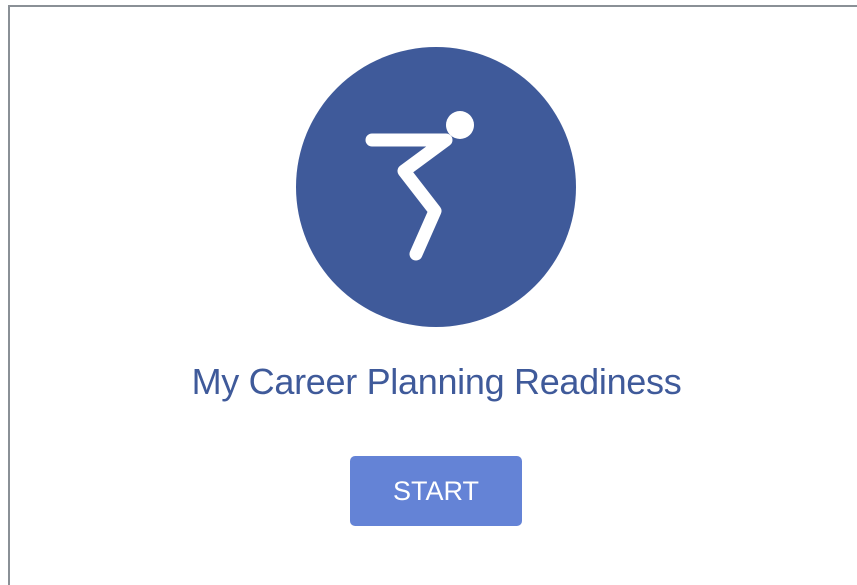 Image resolution: width=857 pixels, height=585 pixels. What do you see at coordinates (436, 491) in the screenshot?
I see `start-button: START` at bounding box center [436, 491].